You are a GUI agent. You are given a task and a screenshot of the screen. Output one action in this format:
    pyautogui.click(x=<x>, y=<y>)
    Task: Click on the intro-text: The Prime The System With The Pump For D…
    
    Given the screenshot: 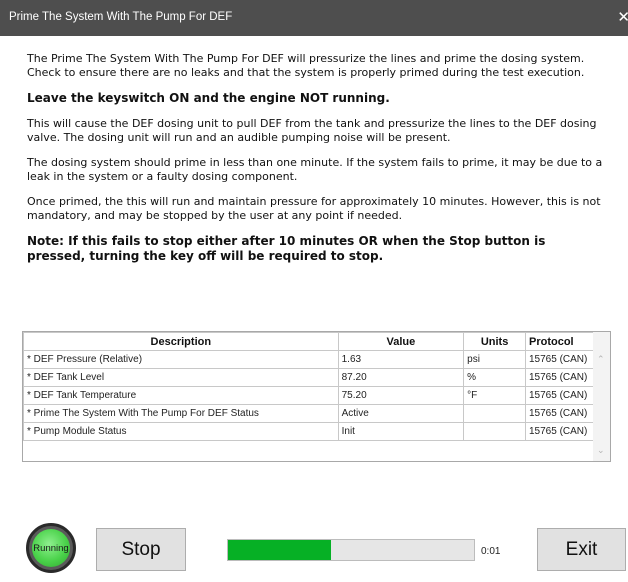 What is the action you would take?
    pyautogui.click(x=306, y=65)
    